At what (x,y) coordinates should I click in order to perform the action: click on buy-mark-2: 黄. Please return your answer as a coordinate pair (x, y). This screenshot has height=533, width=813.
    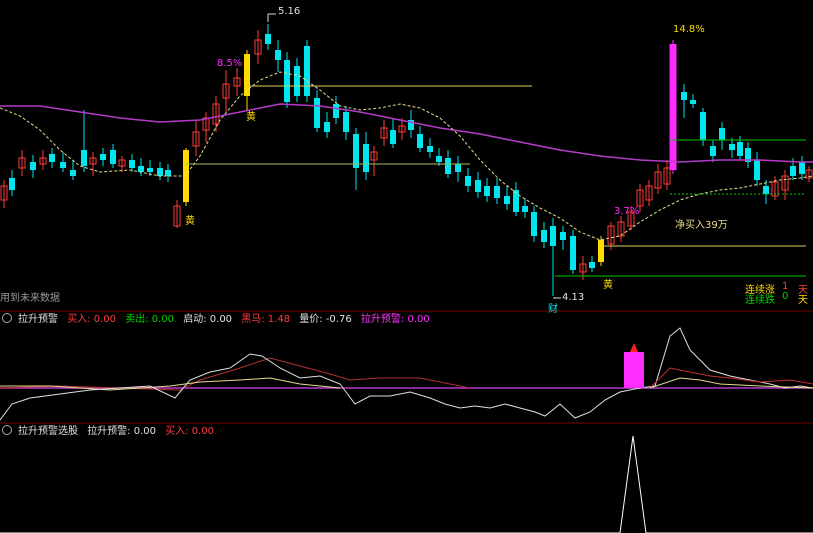
    Looking at the image, I should click on (251, 117).